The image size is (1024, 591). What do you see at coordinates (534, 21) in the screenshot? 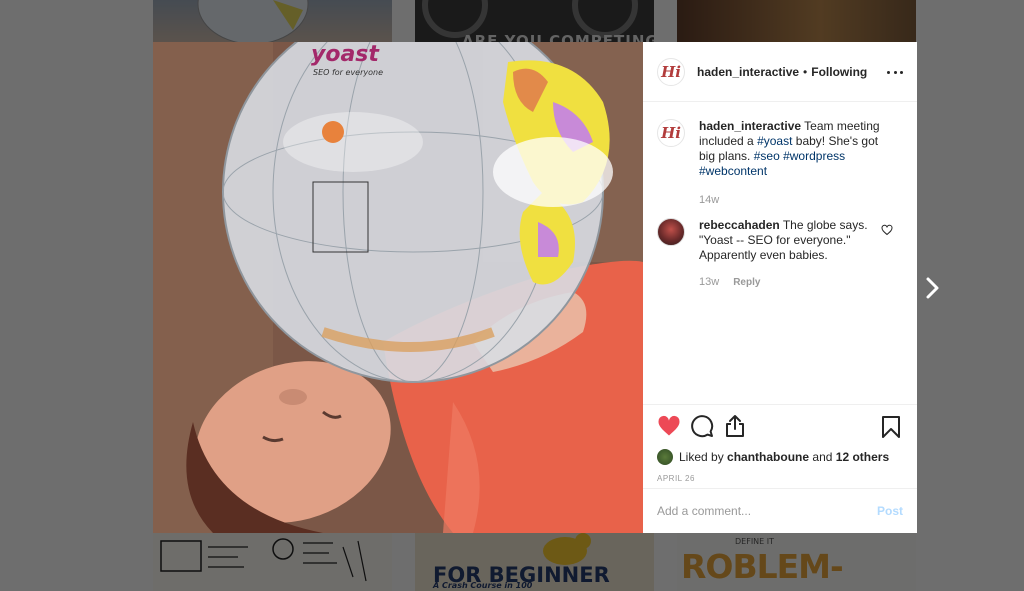
I see `background-thumbnail: ARE YOU COMPETING` at bounding box center [534, 21].